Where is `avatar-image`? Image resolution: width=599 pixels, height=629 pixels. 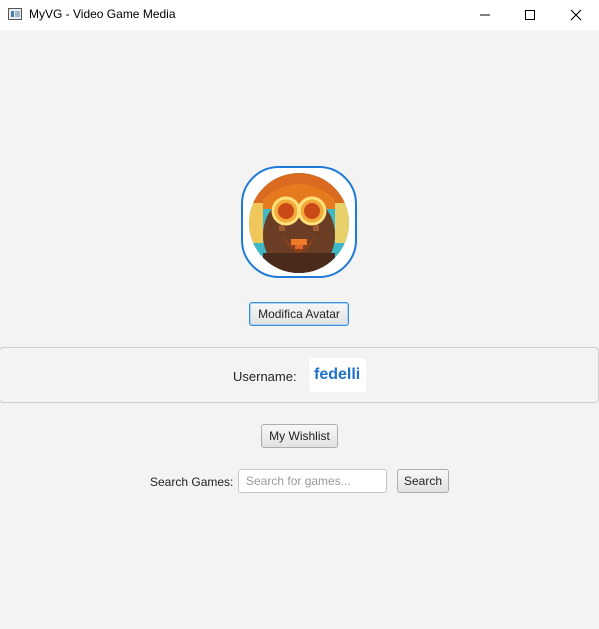 avatar-image is located at coordinates (299, 223).